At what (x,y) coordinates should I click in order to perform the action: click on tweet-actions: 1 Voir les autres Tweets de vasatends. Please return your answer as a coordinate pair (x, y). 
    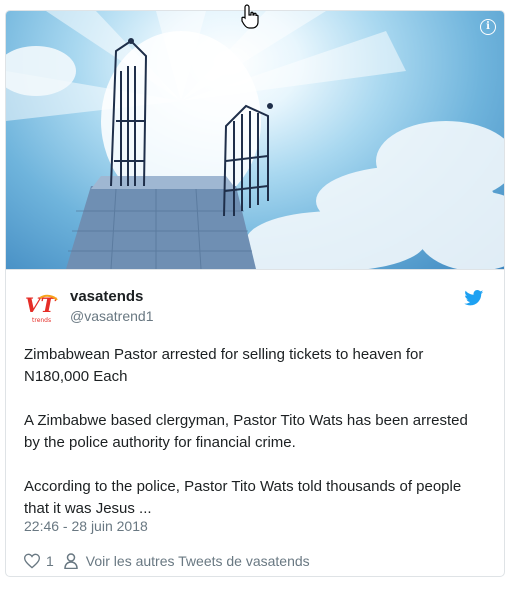
    Looking at the image, I should click on (167, 561).